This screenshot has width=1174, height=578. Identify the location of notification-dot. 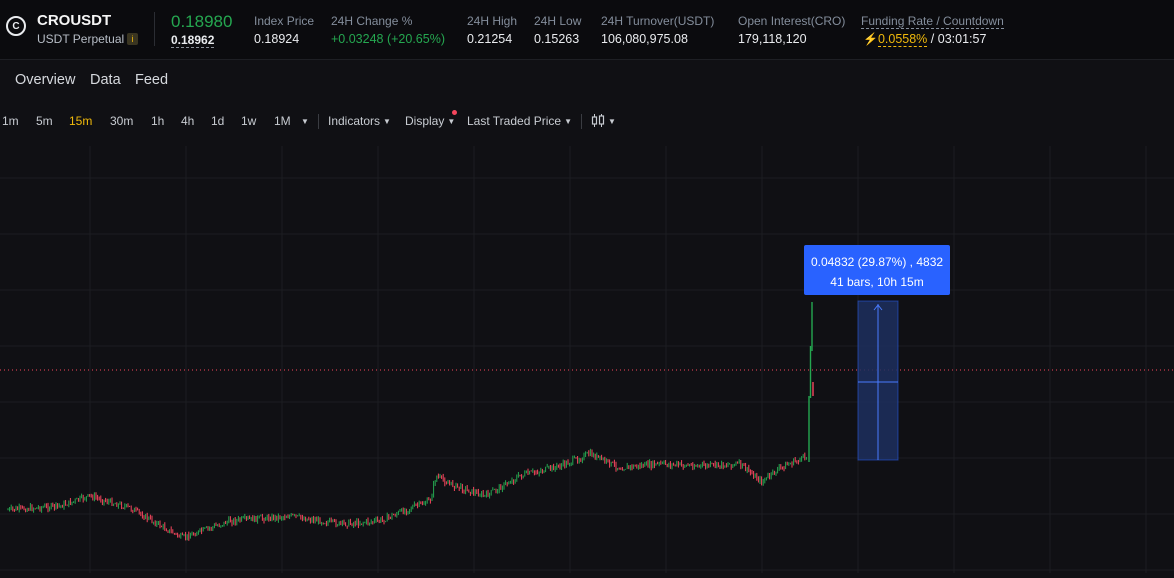
(454, 112).